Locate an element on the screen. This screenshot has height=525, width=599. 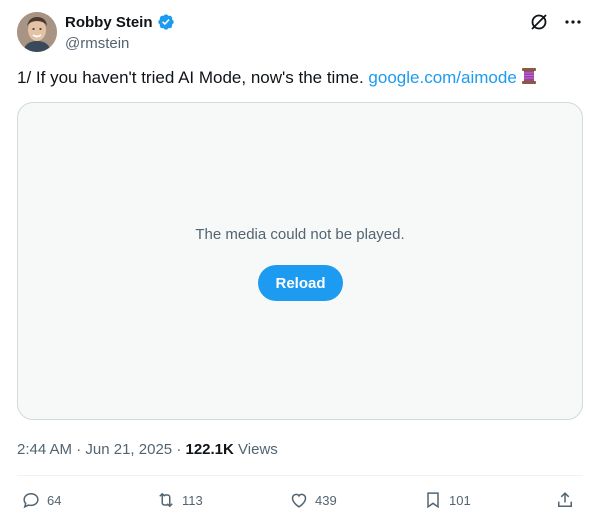
like-icon is located at coordinates (299, 500).